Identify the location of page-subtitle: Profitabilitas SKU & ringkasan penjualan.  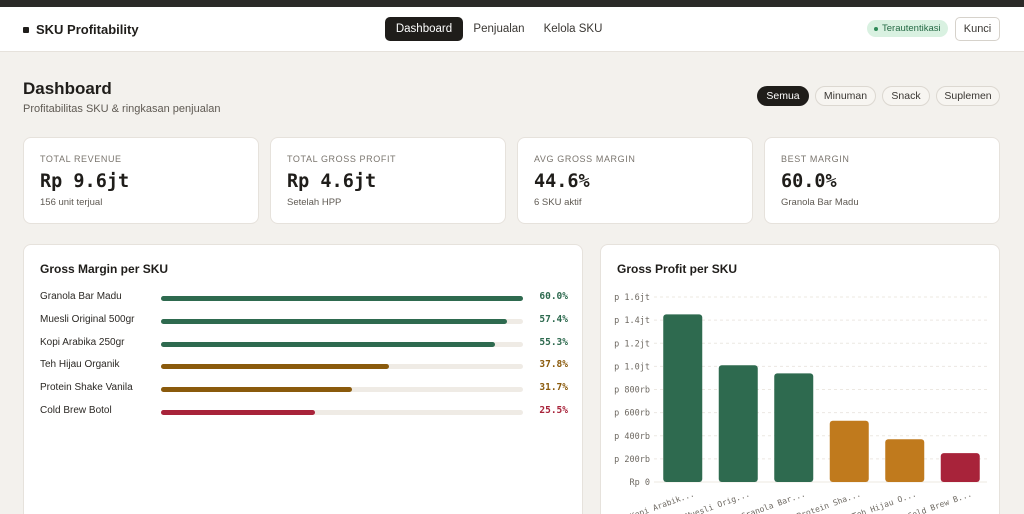
(122, 109).